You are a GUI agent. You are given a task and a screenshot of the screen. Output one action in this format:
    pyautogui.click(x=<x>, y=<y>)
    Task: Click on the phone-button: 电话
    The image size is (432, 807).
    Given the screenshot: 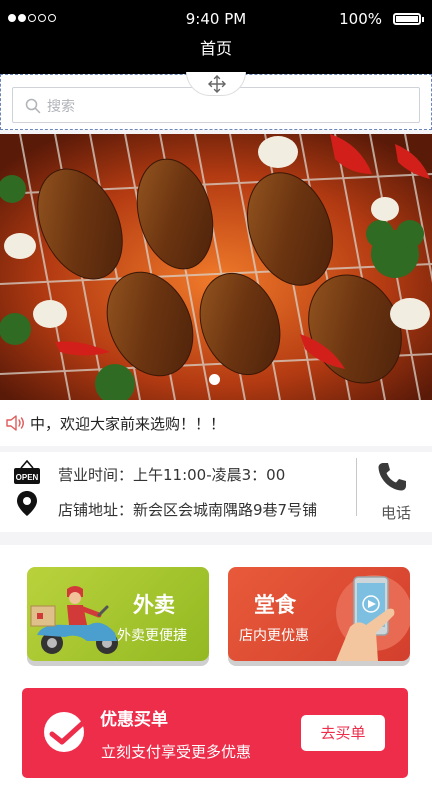 What is the action you would take?
    pyautogui.click(x=396, y=492)
    